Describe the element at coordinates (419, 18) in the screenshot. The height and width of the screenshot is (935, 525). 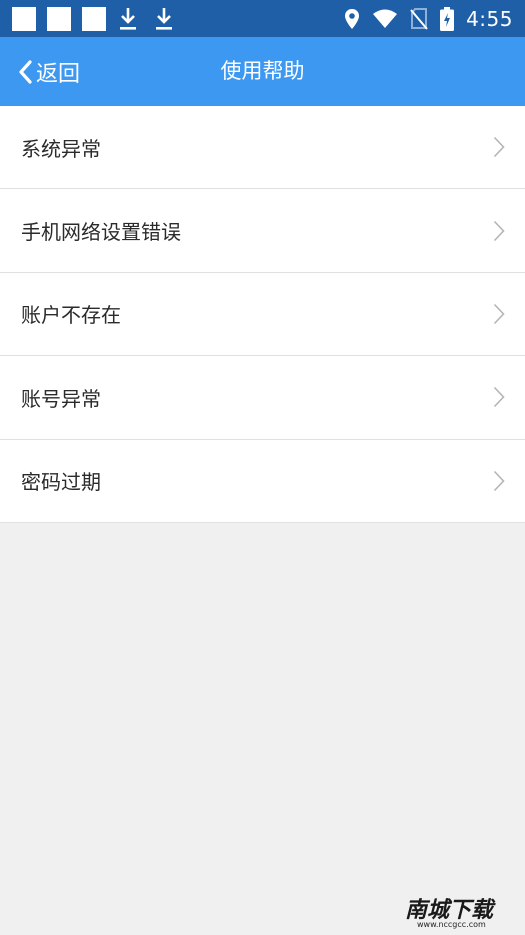
I see `no-sim-icon` at that location.